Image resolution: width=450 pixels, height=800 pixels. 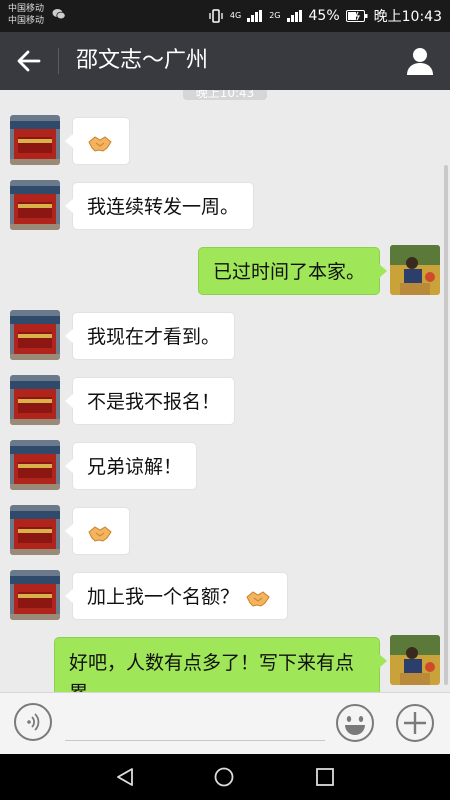 What do you see at coordinates (150, 401) in the screenshot?
I see `message-bubble: 不是我不报名！` at bounding box center [150, 401].